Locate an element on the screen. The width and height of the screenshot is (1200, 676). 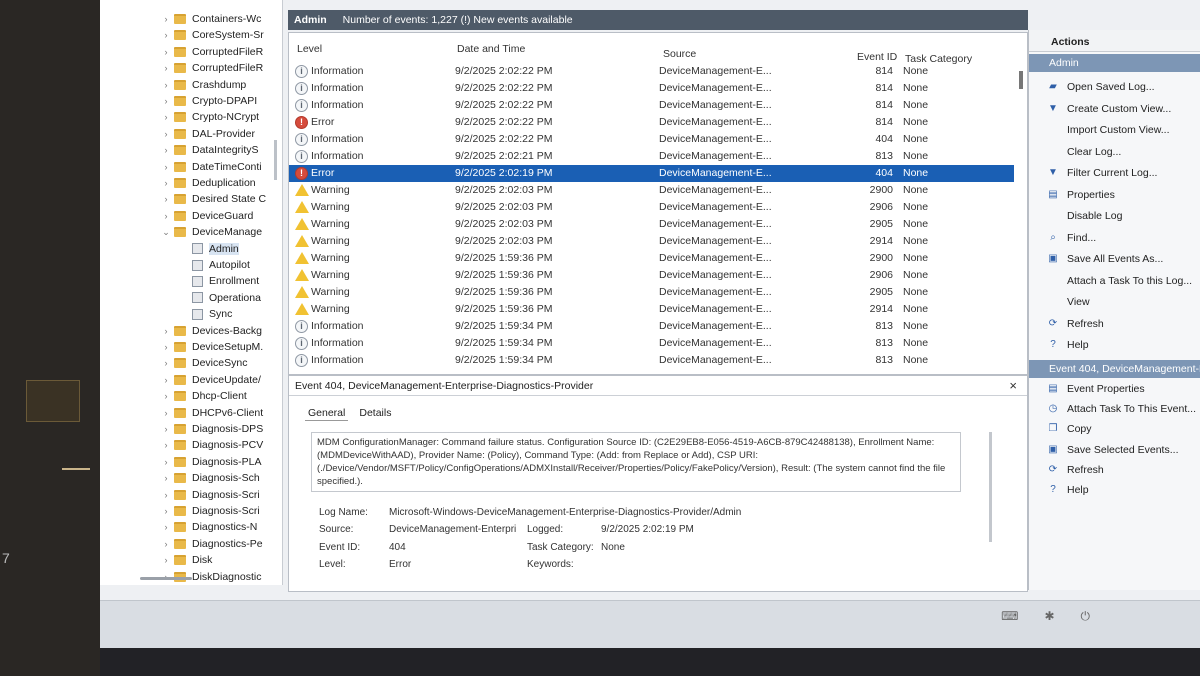
tree-item: › Devices-Backg is located at coordinates (211, 331).